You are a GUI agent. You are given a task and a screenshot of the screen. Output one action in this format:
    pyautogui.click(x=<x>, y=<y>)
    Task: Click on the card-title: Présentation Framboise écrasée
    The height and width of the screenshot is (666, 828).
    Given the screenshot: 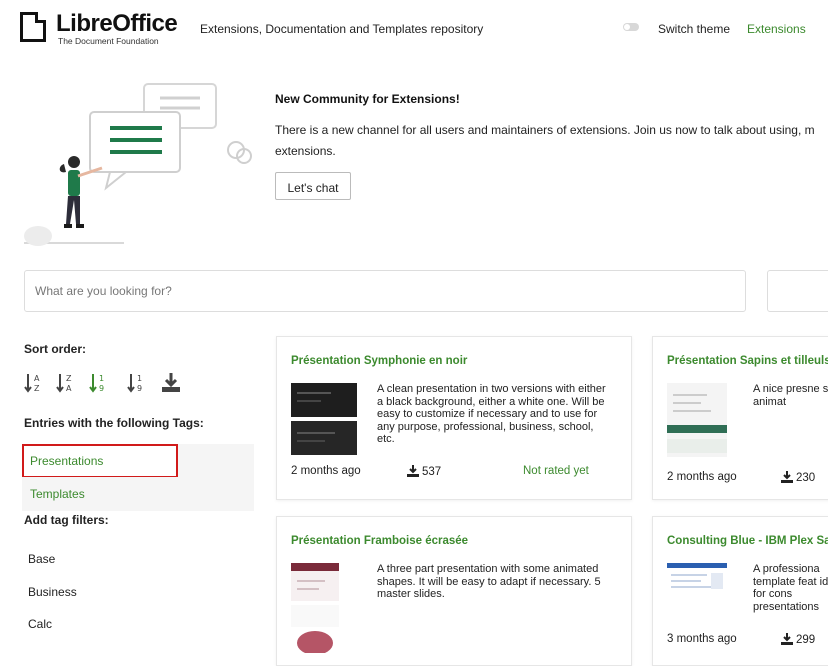 What is the action you would take?
    pyautogui.click(x=379, y=541)
    